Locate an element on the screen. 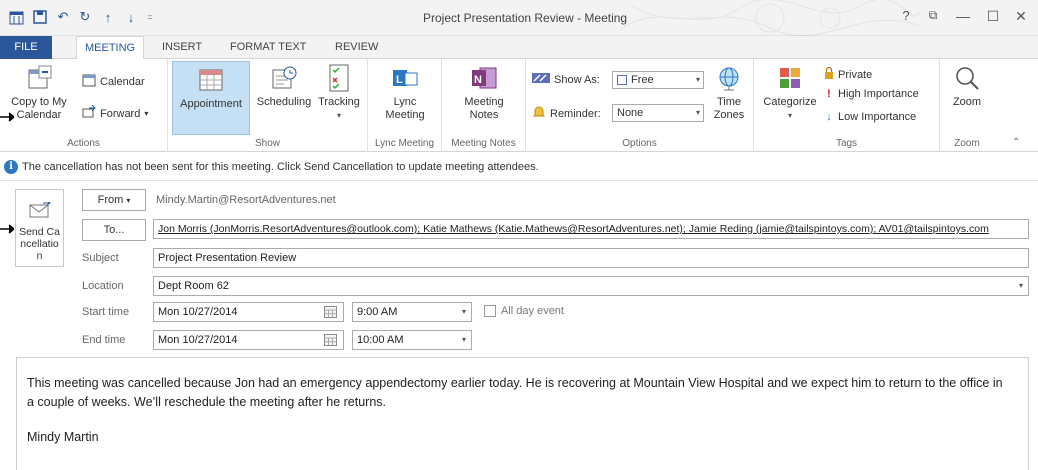 Image resolution: width=1038 pixels, height=470 pixels. show-as-value: Free is located at coordinates (642, 80).